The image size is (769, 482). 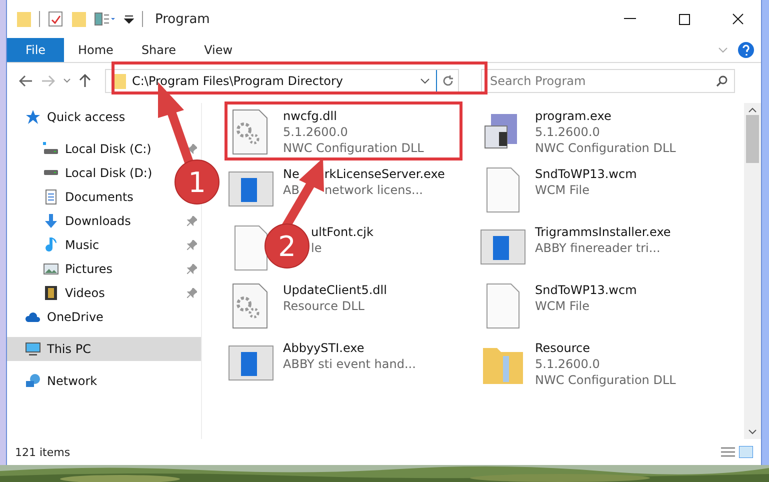 What do you see at coordinates (33, 117) in the screenshot?
I see `star-icon` at bounding box center [33, 117].